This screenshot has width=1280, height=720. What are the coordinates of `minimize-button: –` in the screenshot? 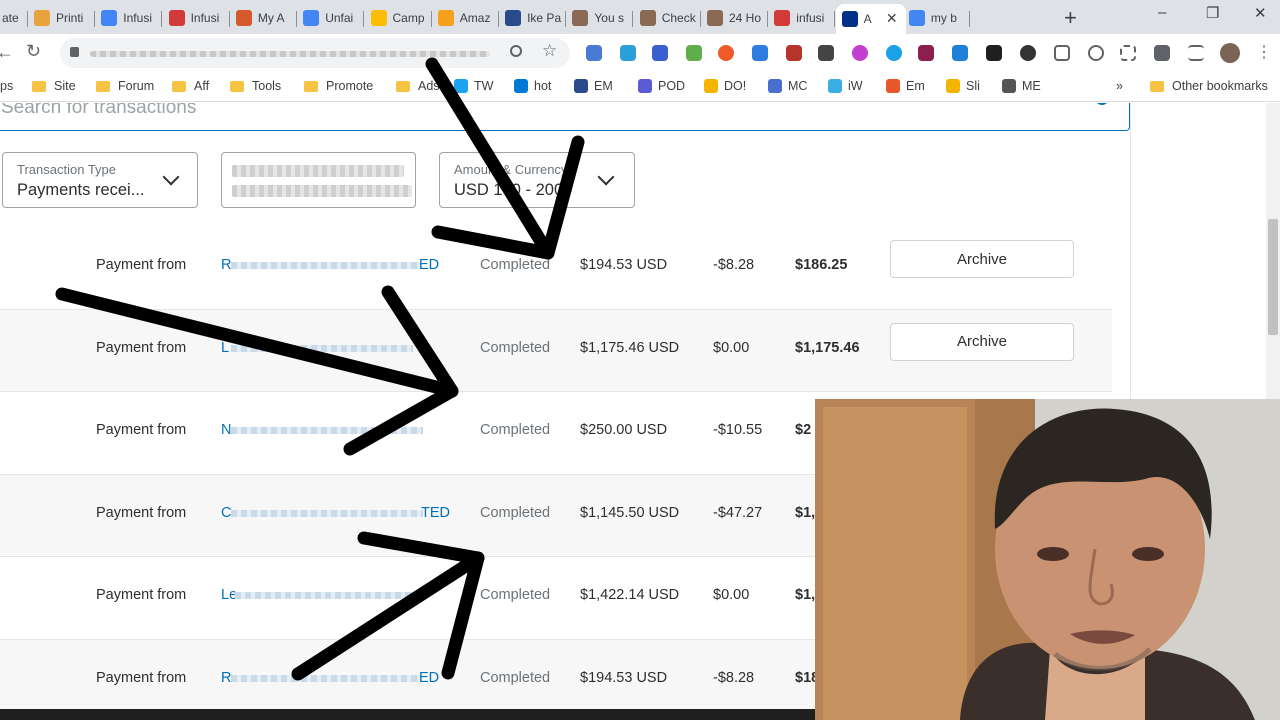 It's located at (1162, 12).